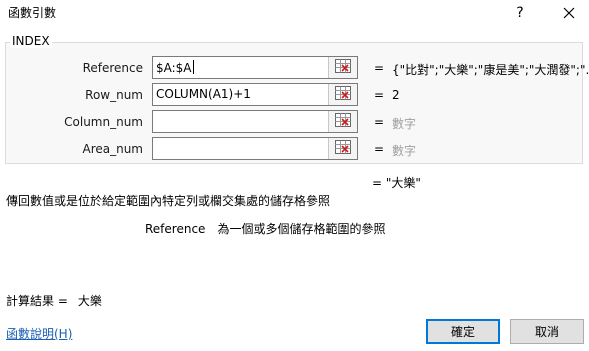 This screenshot has height=351, width=589. What do you see at coordinates (112, 149) in the screenshot?
I see `area-num-label: Area_num` at bounding box center [112, 149].